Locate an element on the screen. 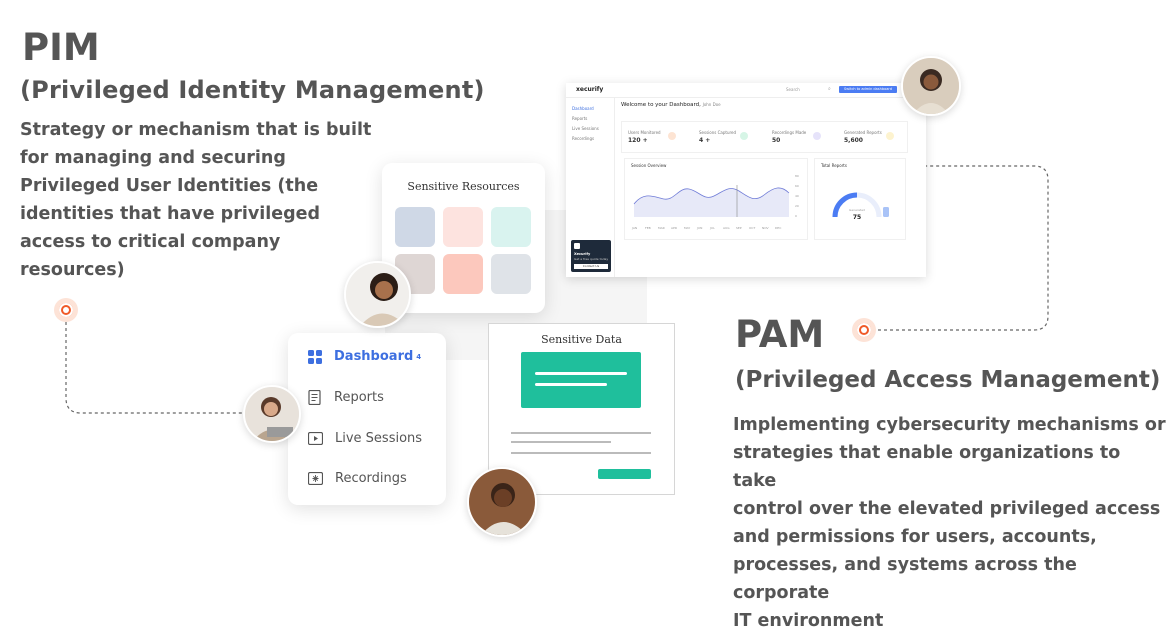 Image resolution: width=1170 pixels, height=635 pixels. grid-icon is located at coordinates (315, 356).